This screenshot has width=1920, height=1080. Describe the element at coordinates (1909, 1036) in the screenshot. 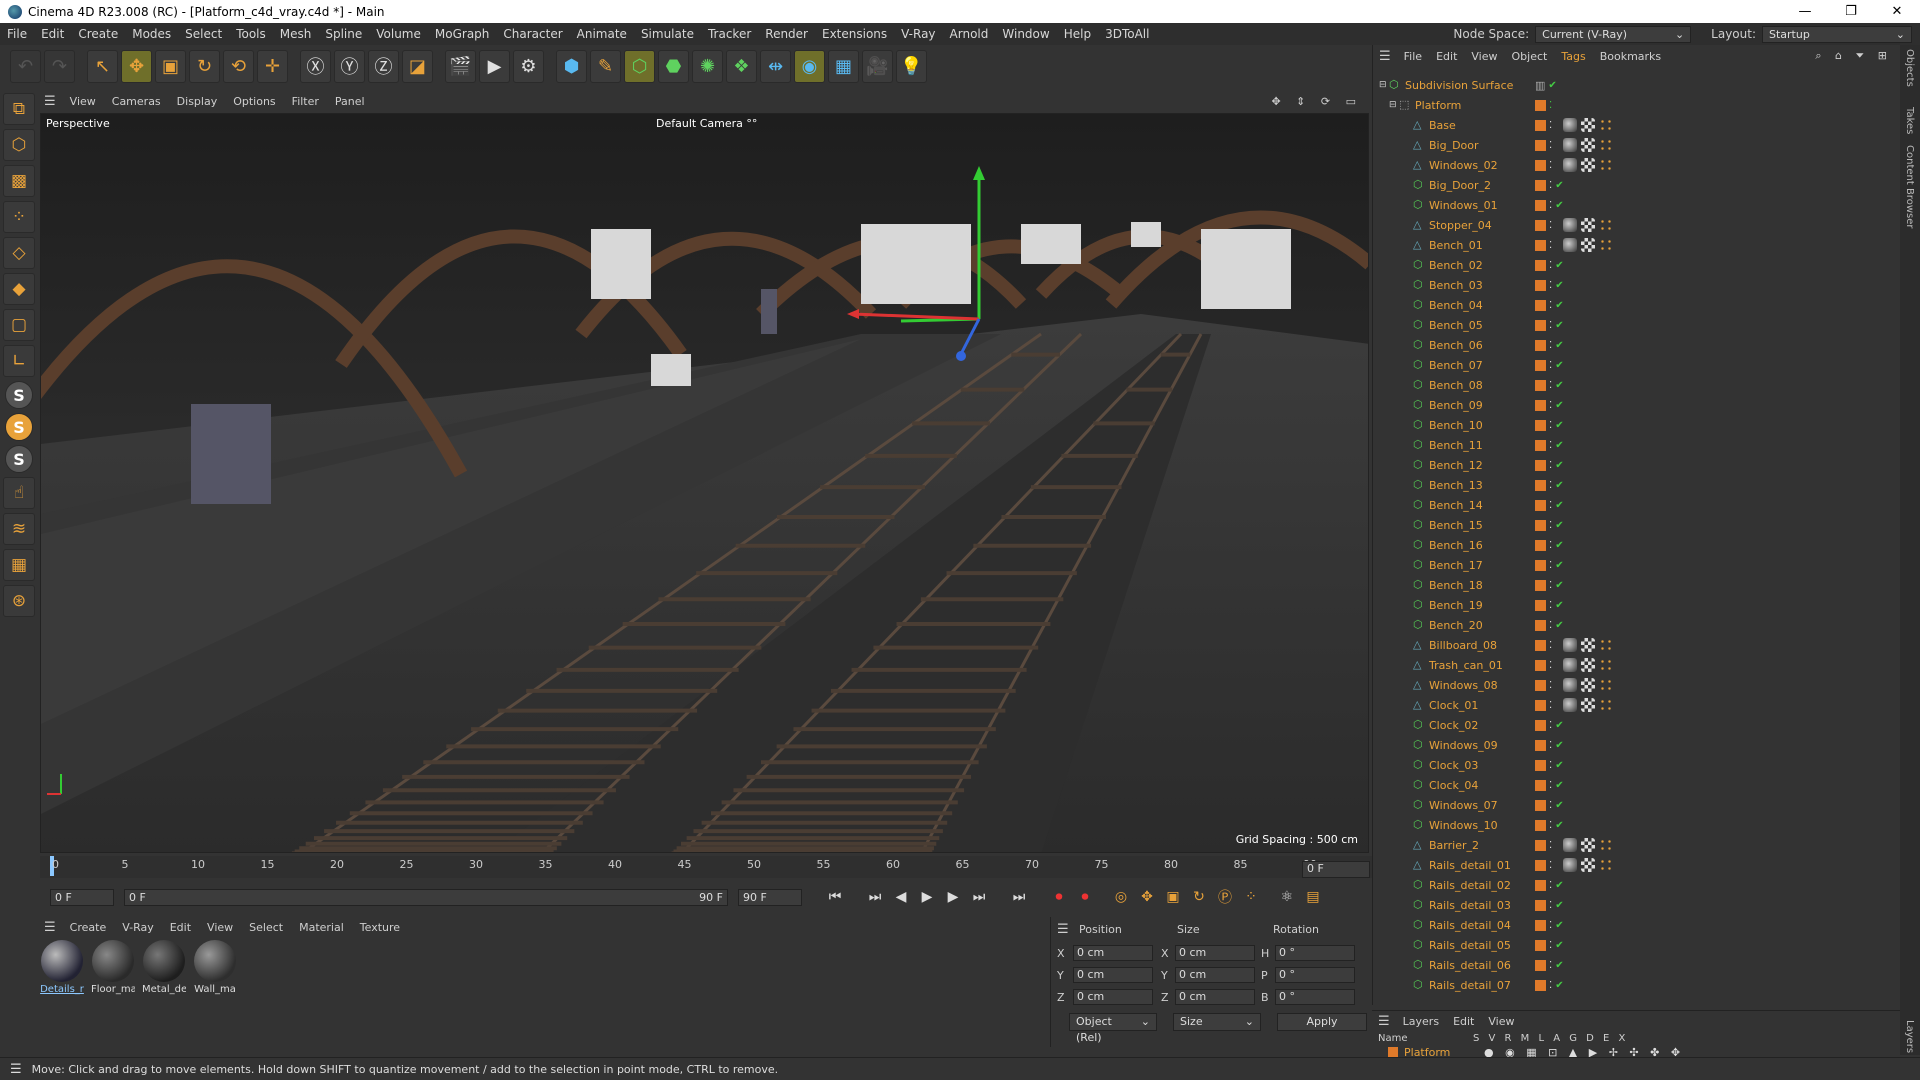

I see `layers-tab: Layers` at that location.